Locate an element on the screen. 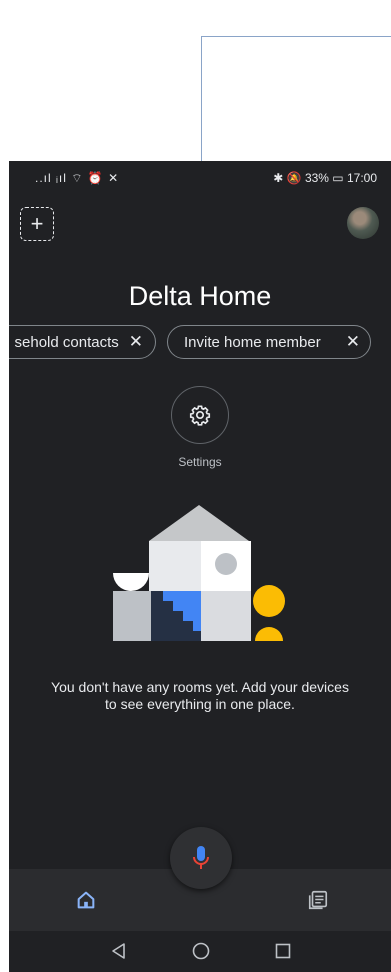 The height and width of the screenshot is (972, 391). settings-label: Settings is located at coordinates (200, 462).